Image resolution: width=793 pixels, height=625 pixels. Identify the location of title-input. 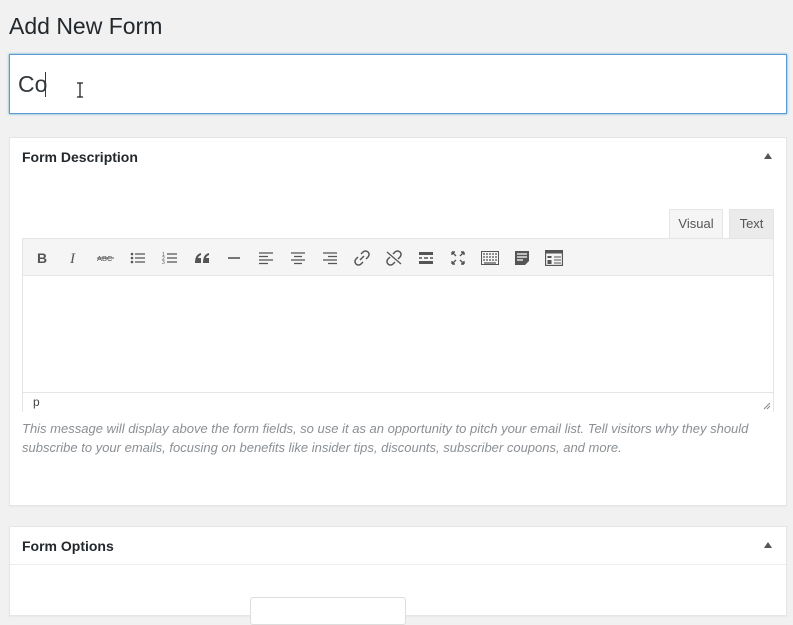
(368, 84).